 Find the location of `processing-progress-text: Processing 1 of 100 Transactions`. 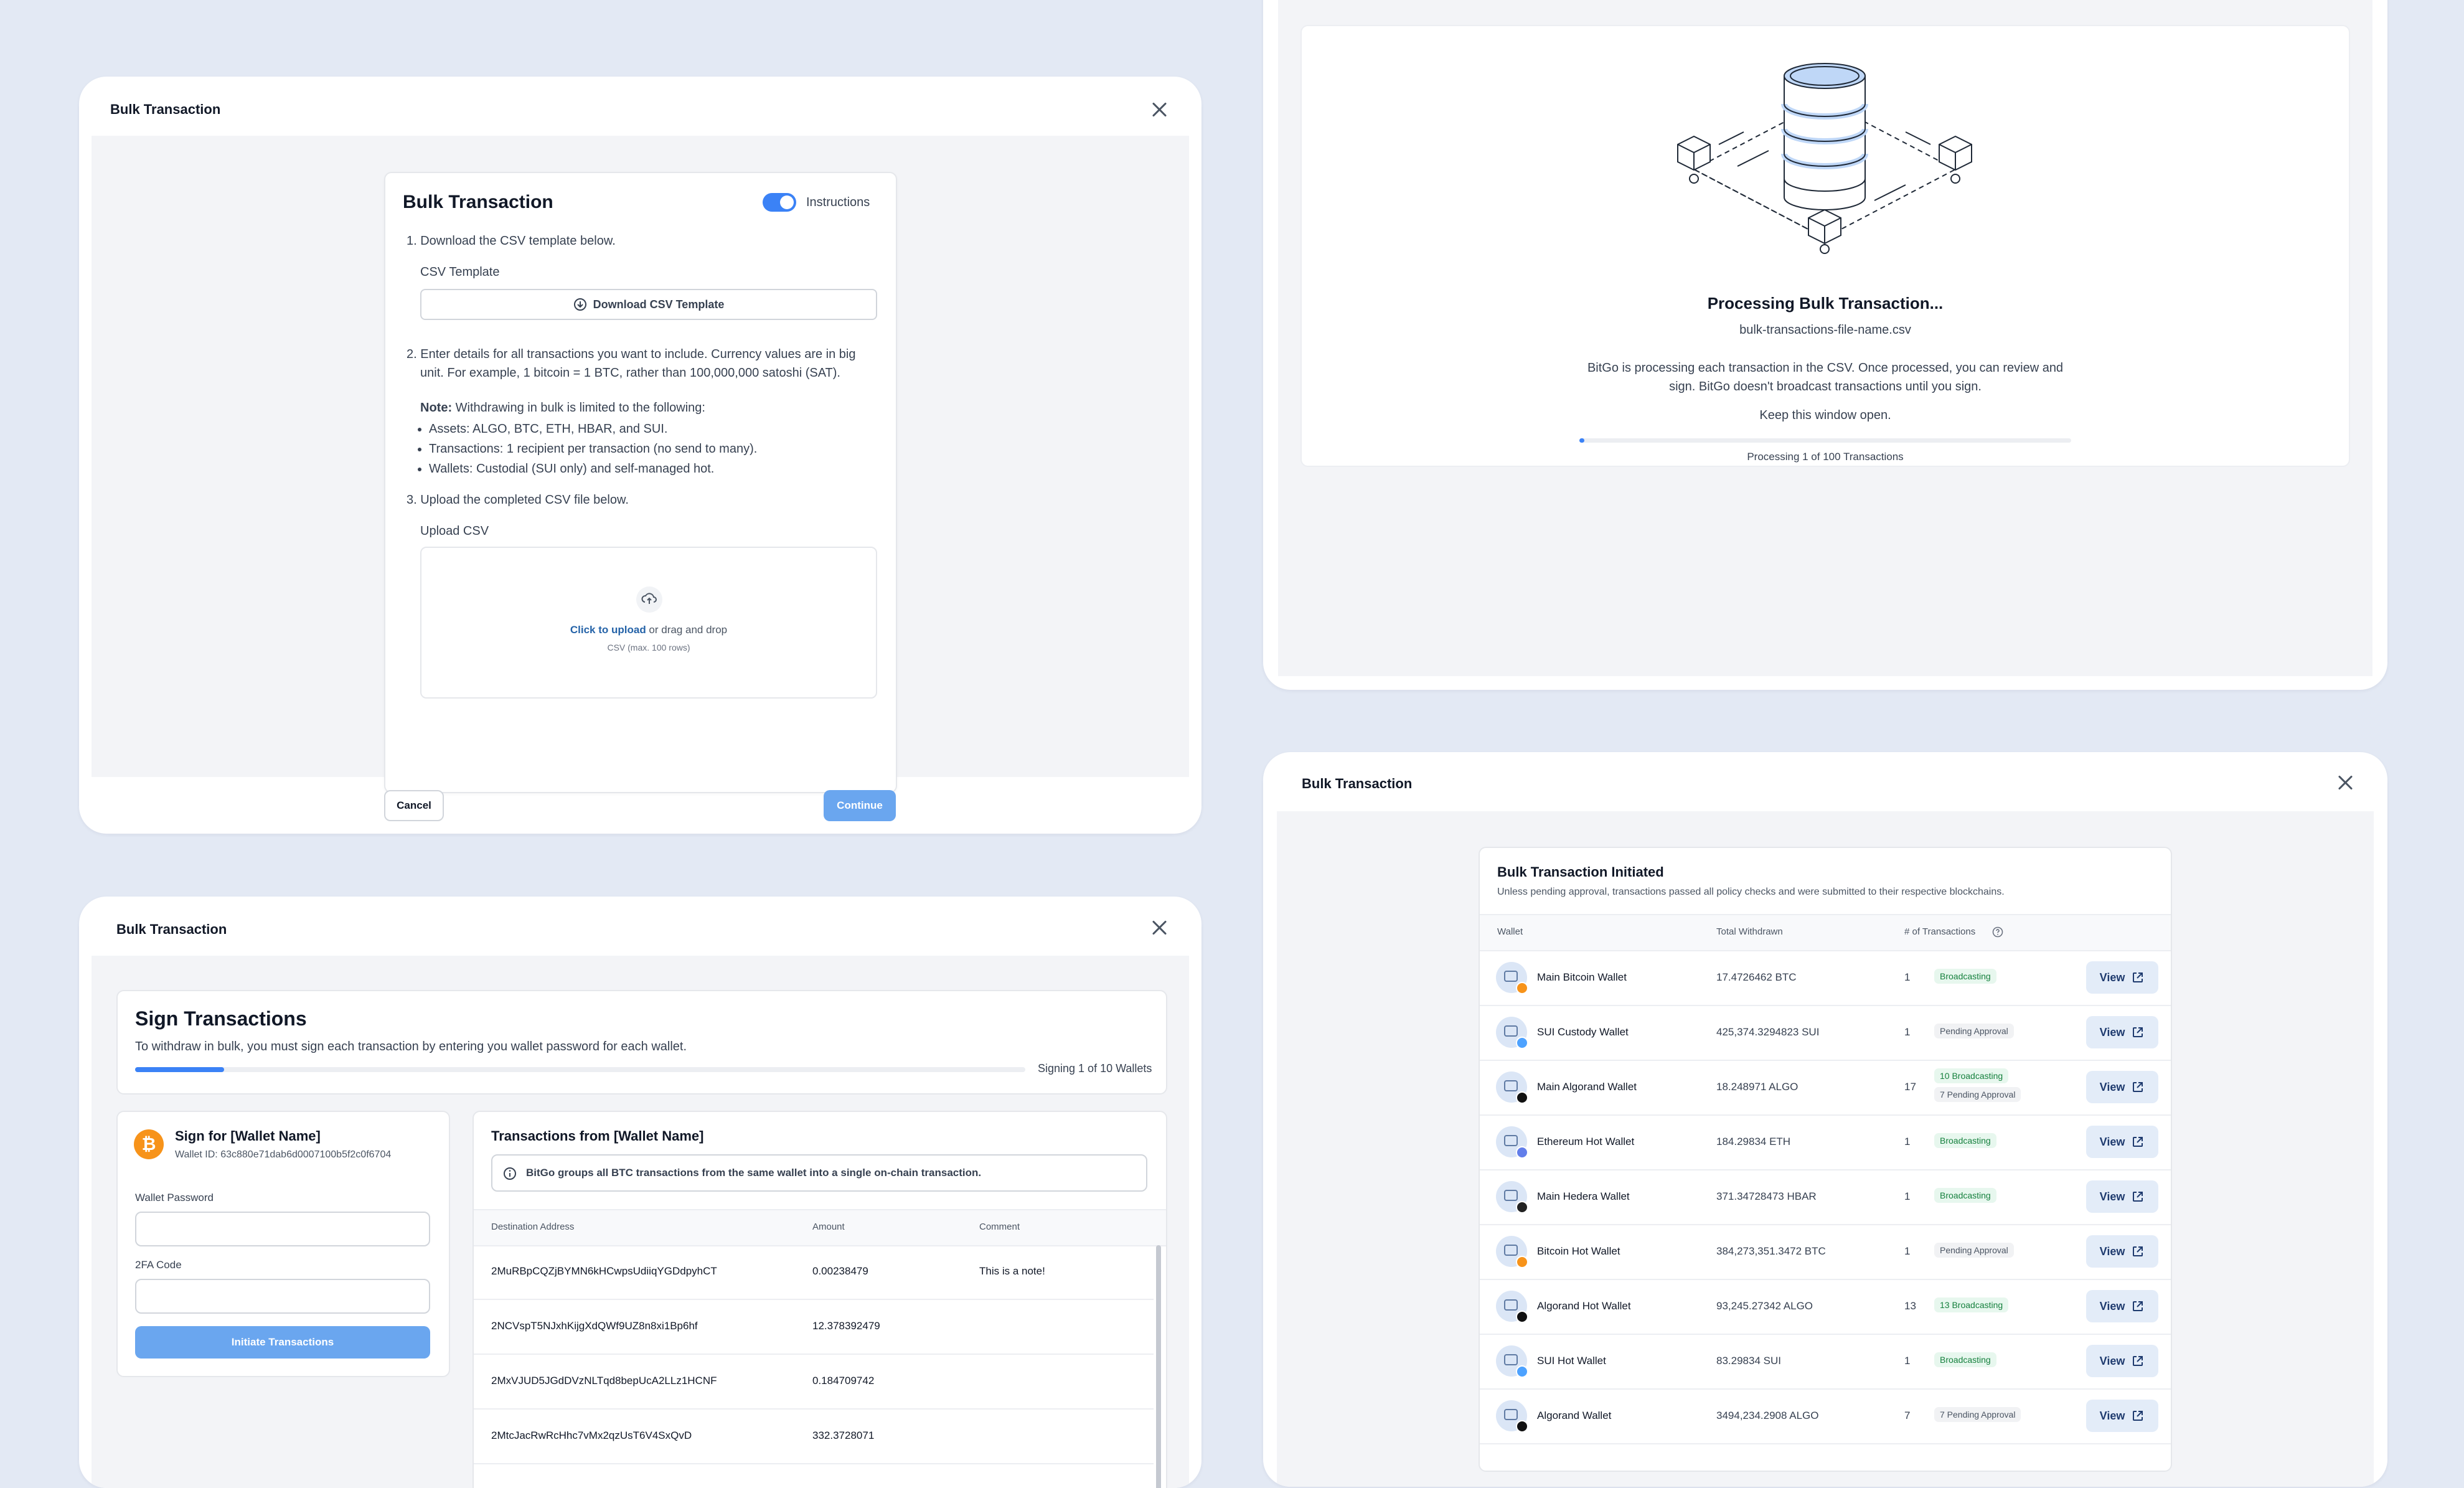

processing-progress-text: Processing 1 of 100 Transactions is located at coordinates (1825, 457).